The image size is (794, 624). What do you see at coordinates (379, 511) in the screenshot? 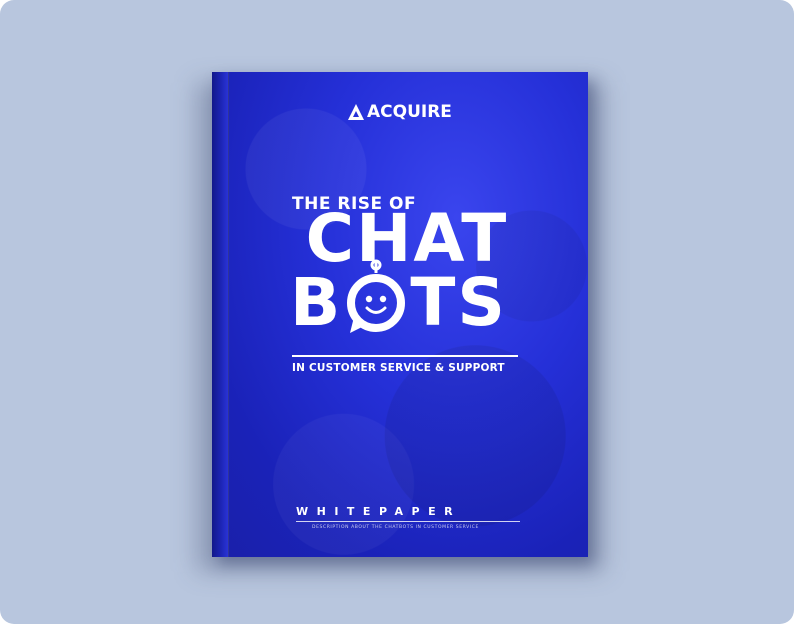
I see `doc-type-label: WHITEPAPER` at bounding box center [379, 511].